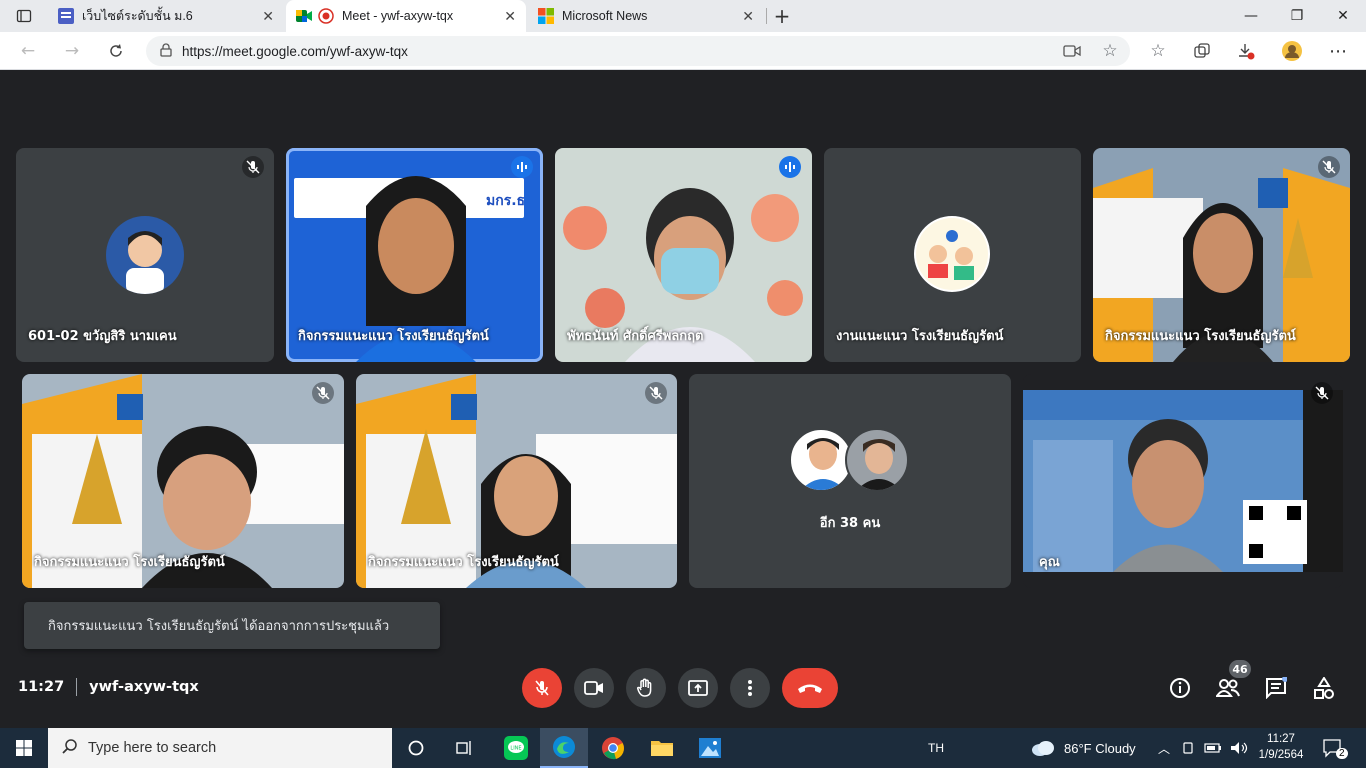  I want to click on mic-toggle-button, so click(542, 688).